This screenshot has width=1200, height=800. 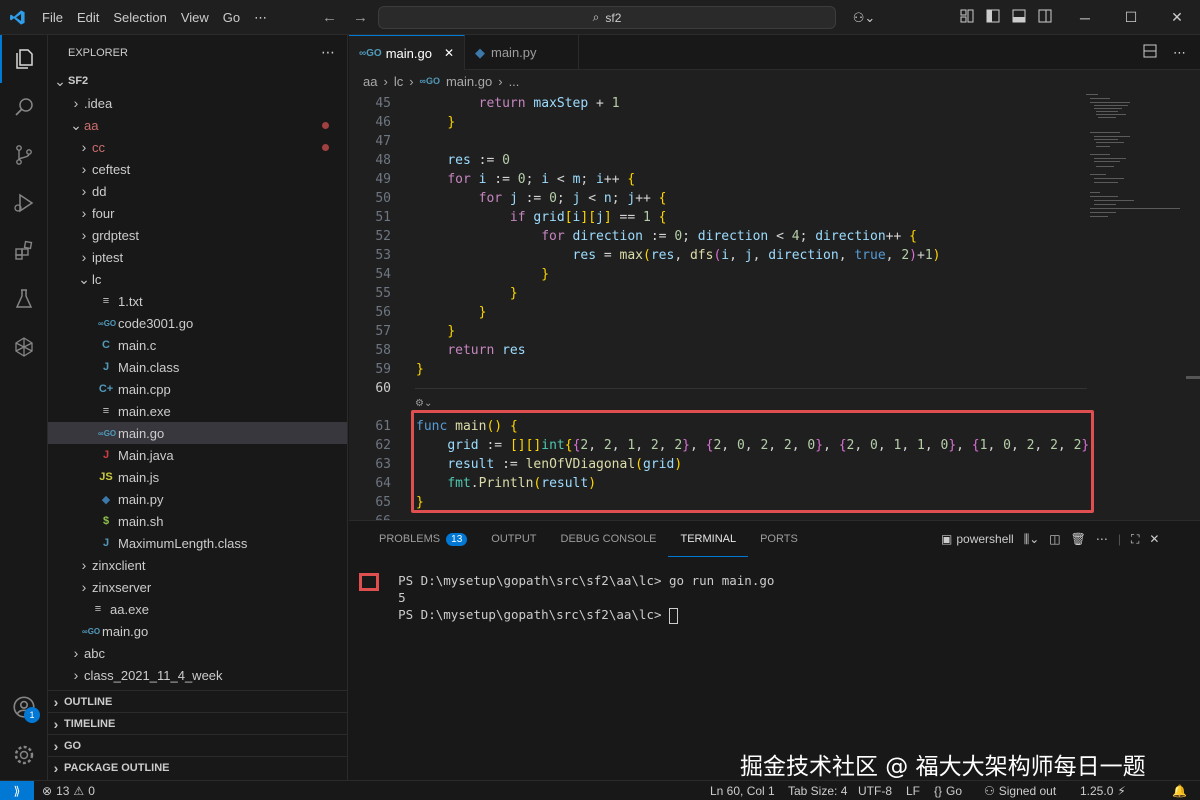 I want to click on tree-file: $ main.sh, so click(x=197, y=521).